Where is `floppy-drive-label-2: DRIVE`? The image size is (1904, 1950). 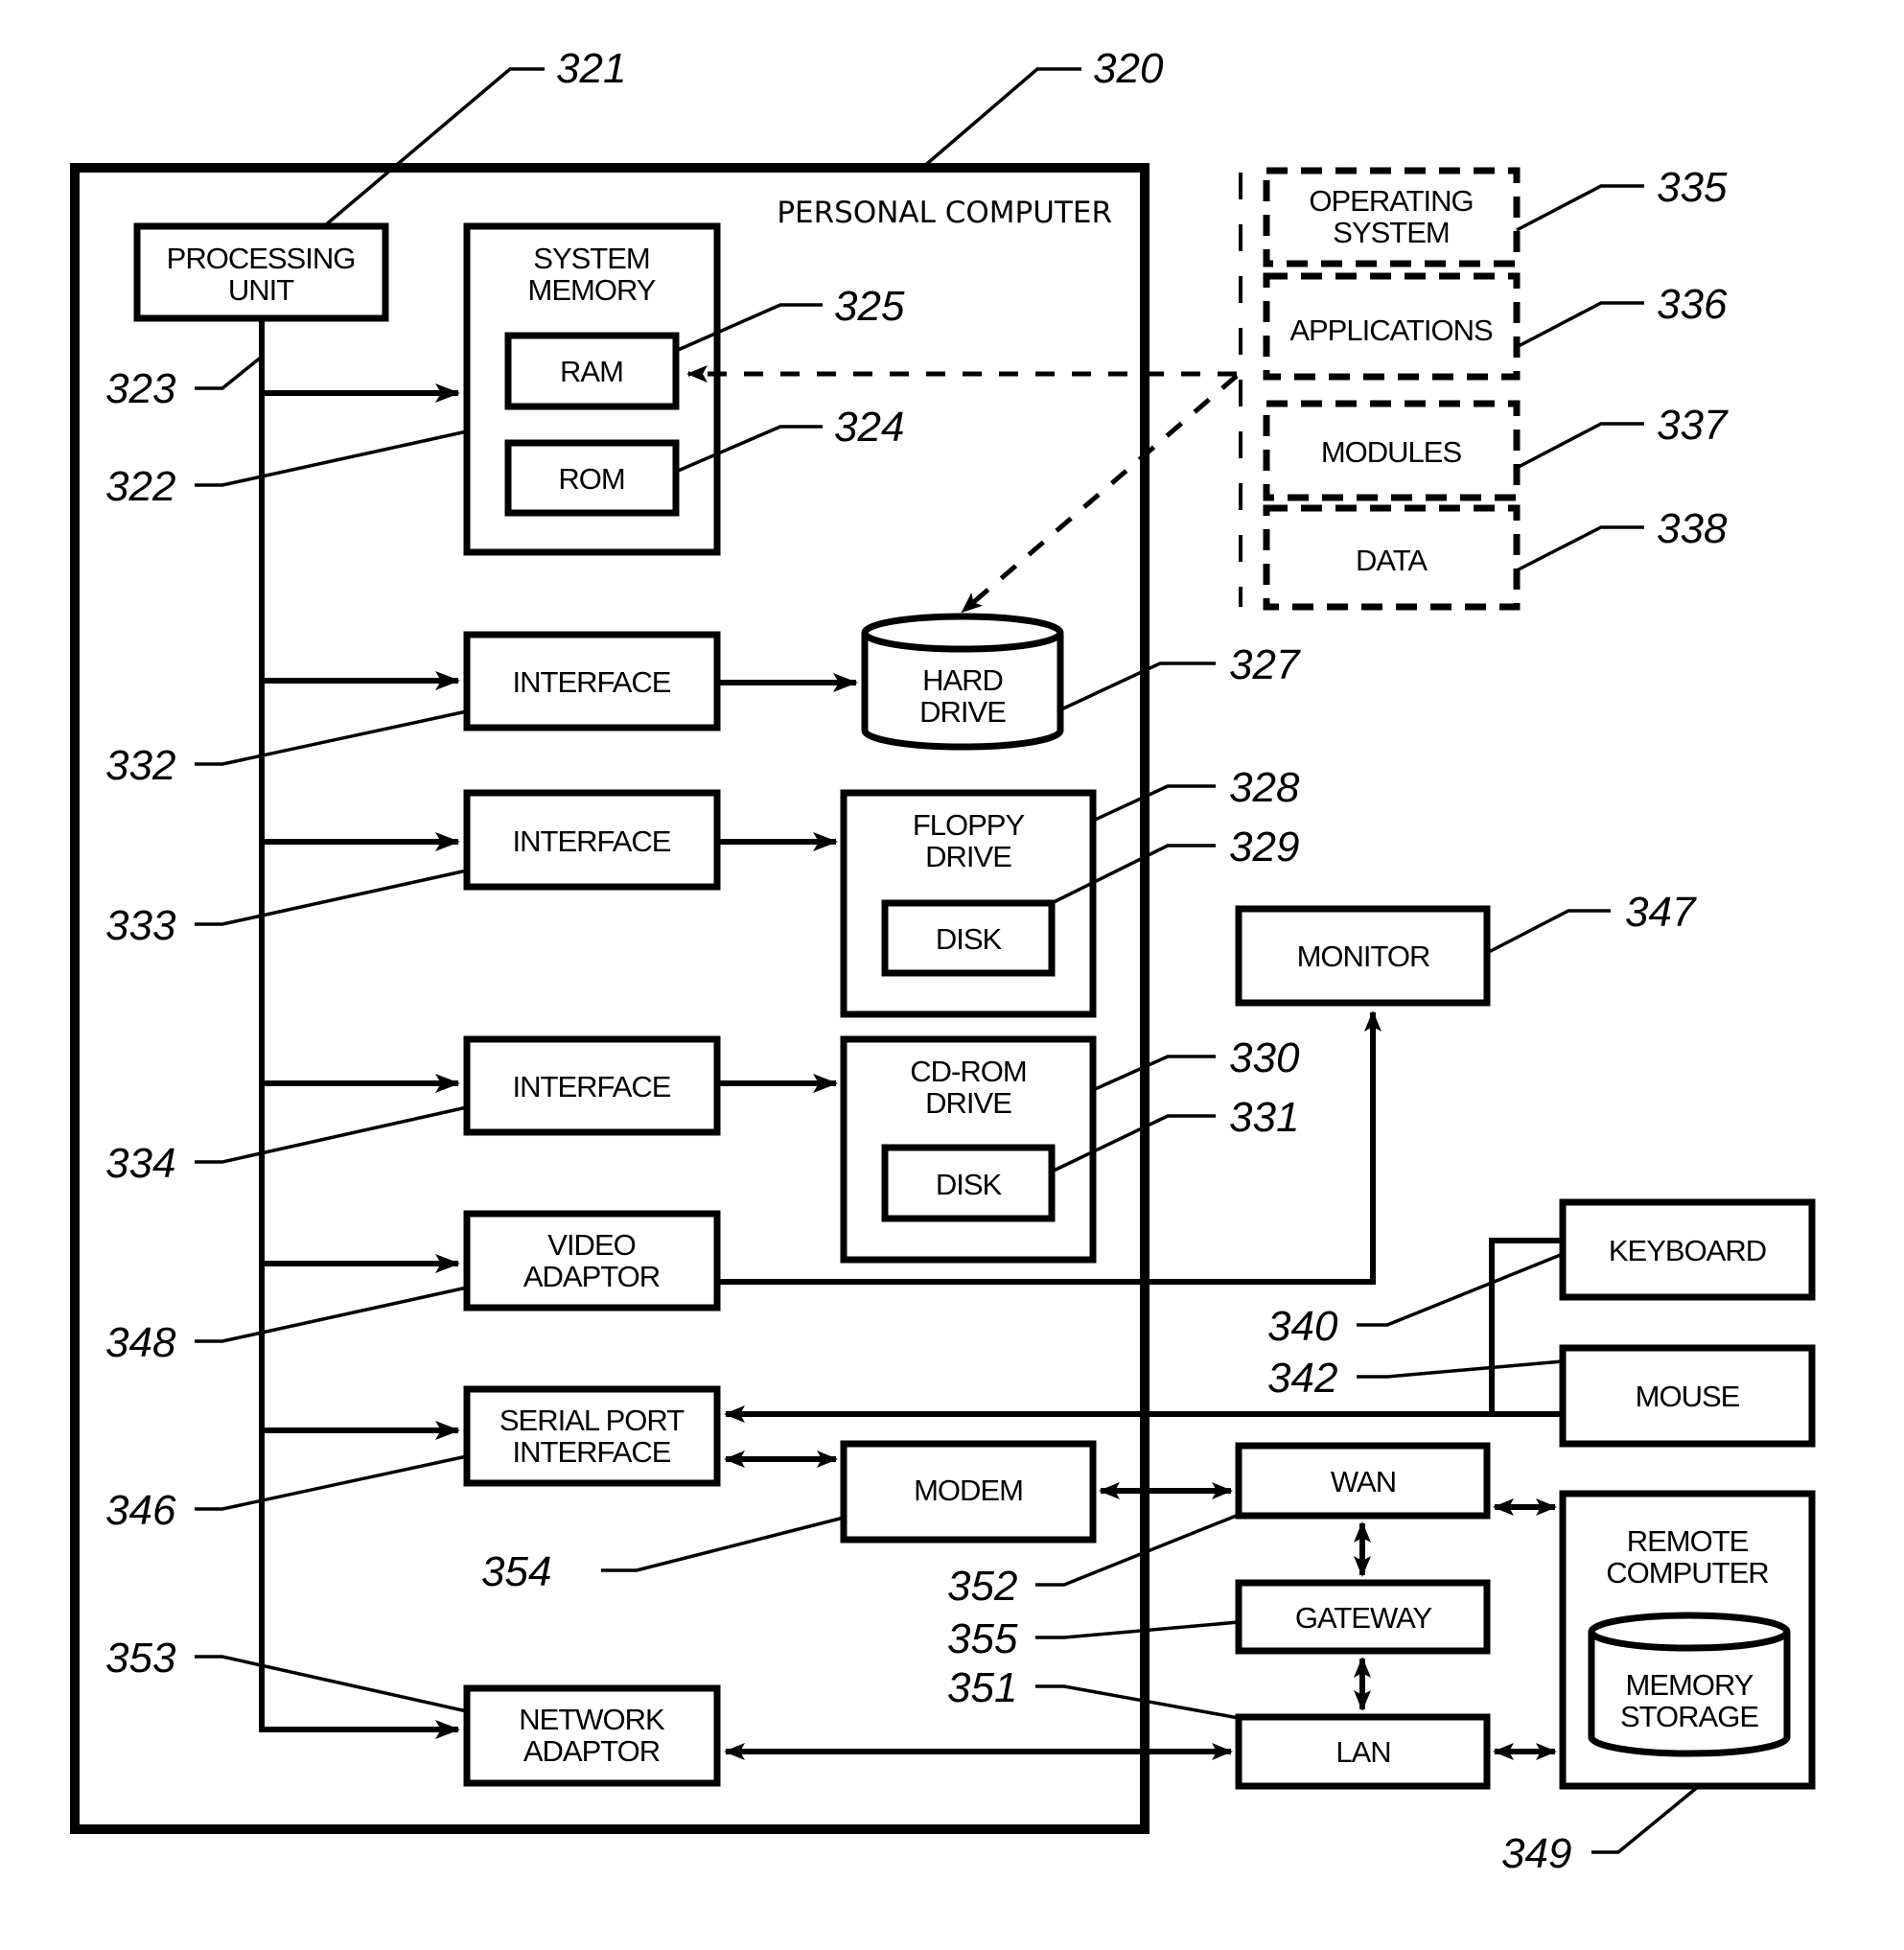 floppy-drive-label-2: DRIVE is located at coordinates (968, 856).